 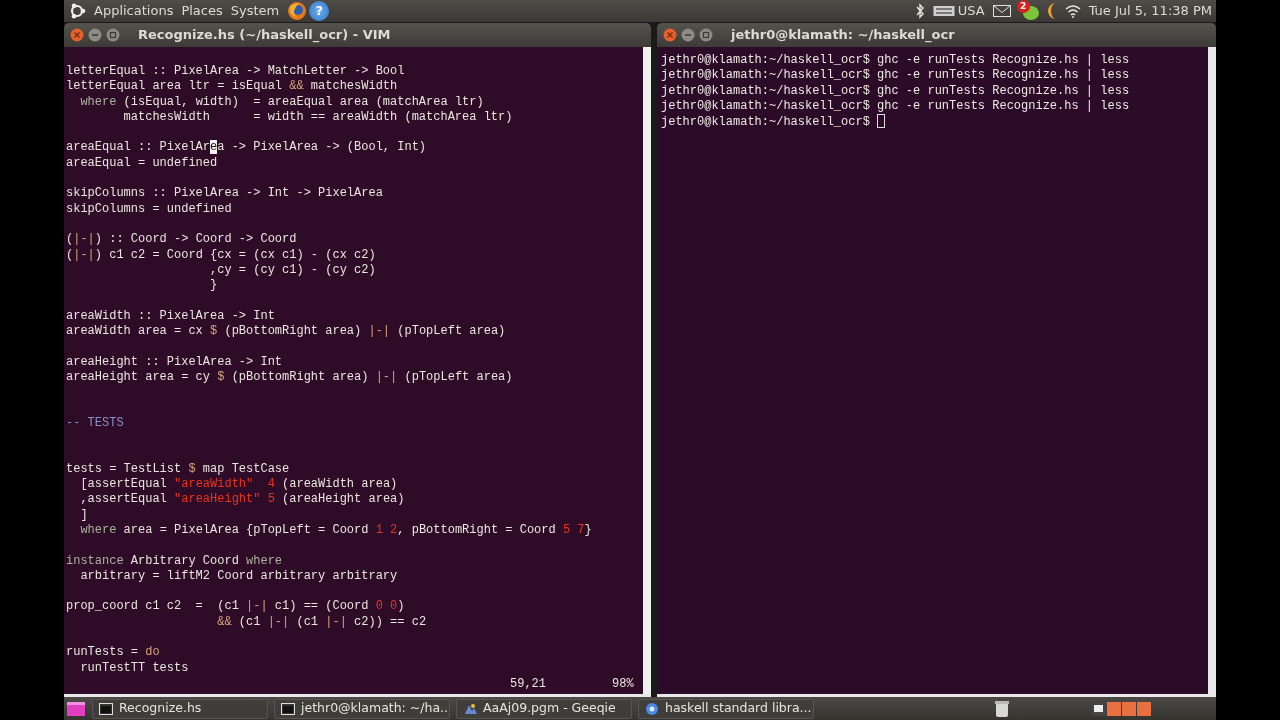 I want to click on code-line: letterEqual :: PixelArea -> MatchLetter -> Bool, so click(x=236, y=72).